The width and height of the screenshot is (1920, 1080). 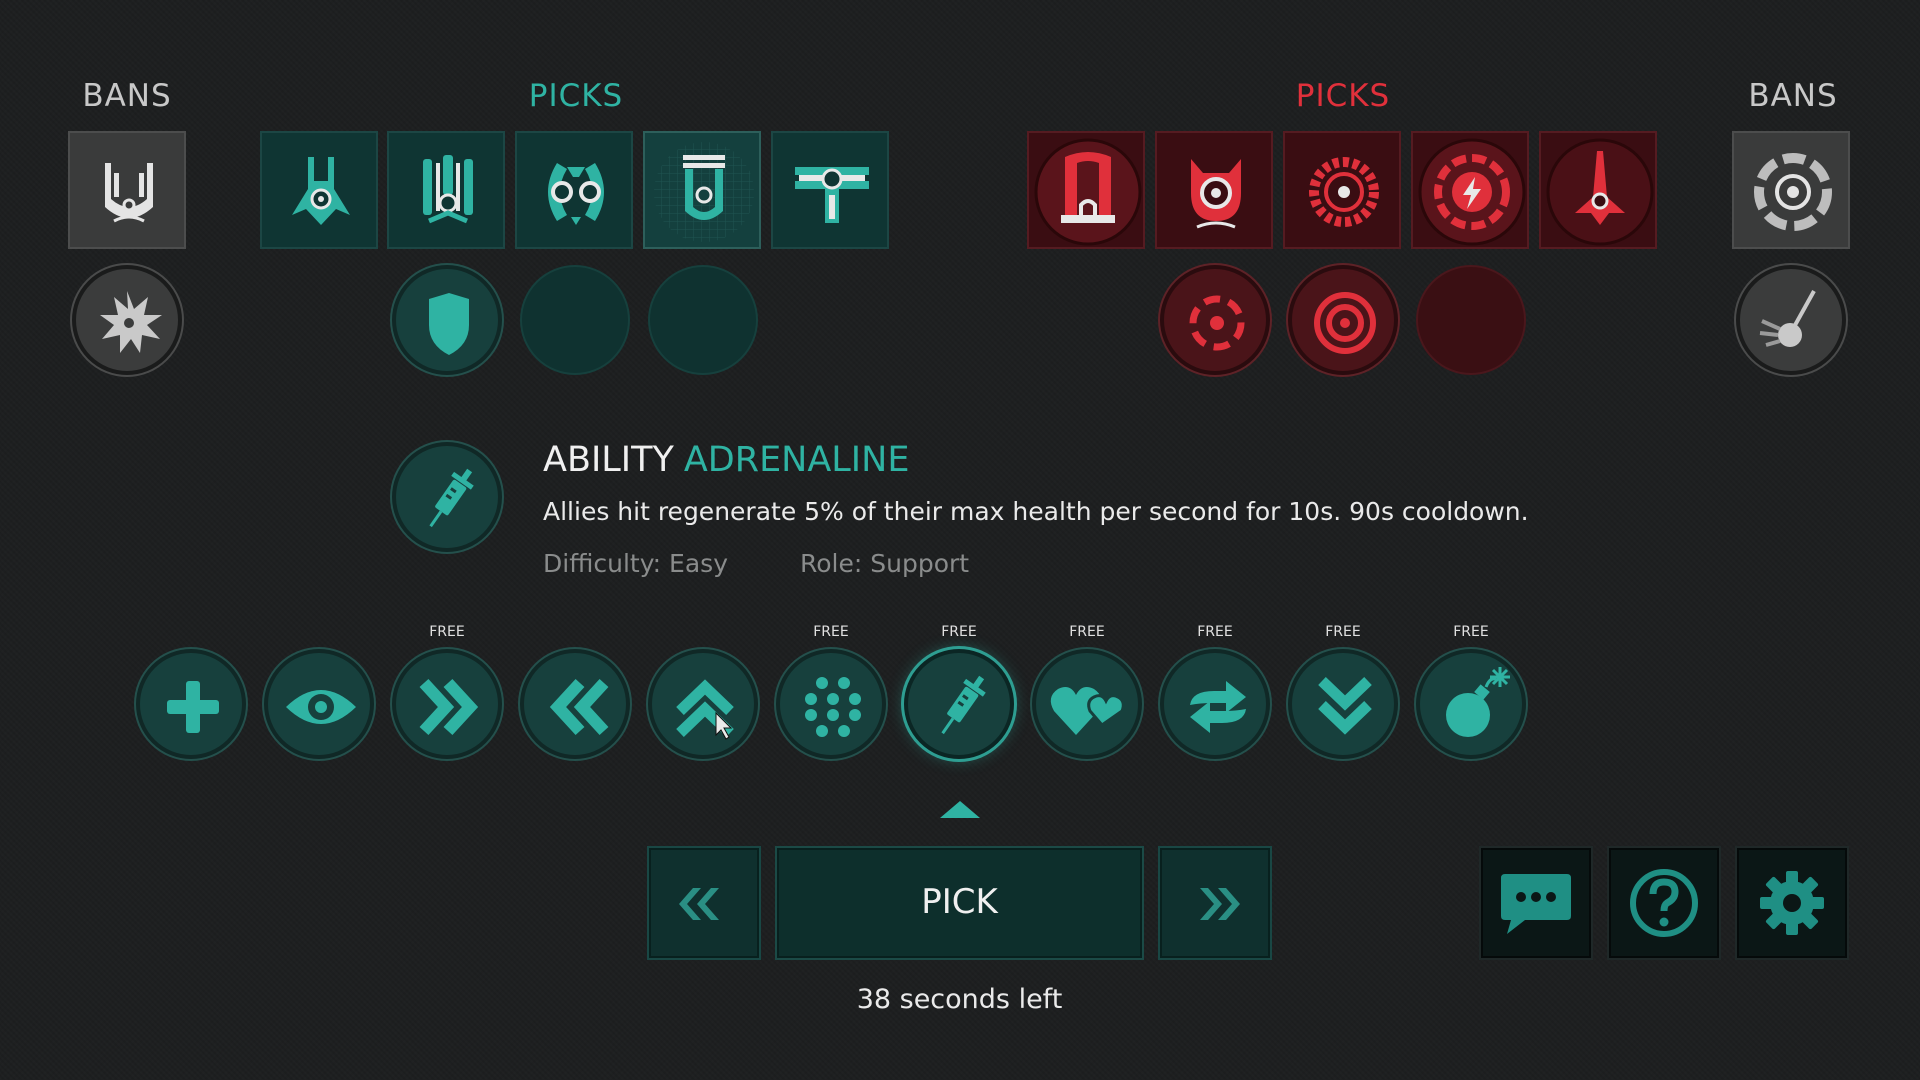 I want to click on help-icon, so click(x=1664, y=903).